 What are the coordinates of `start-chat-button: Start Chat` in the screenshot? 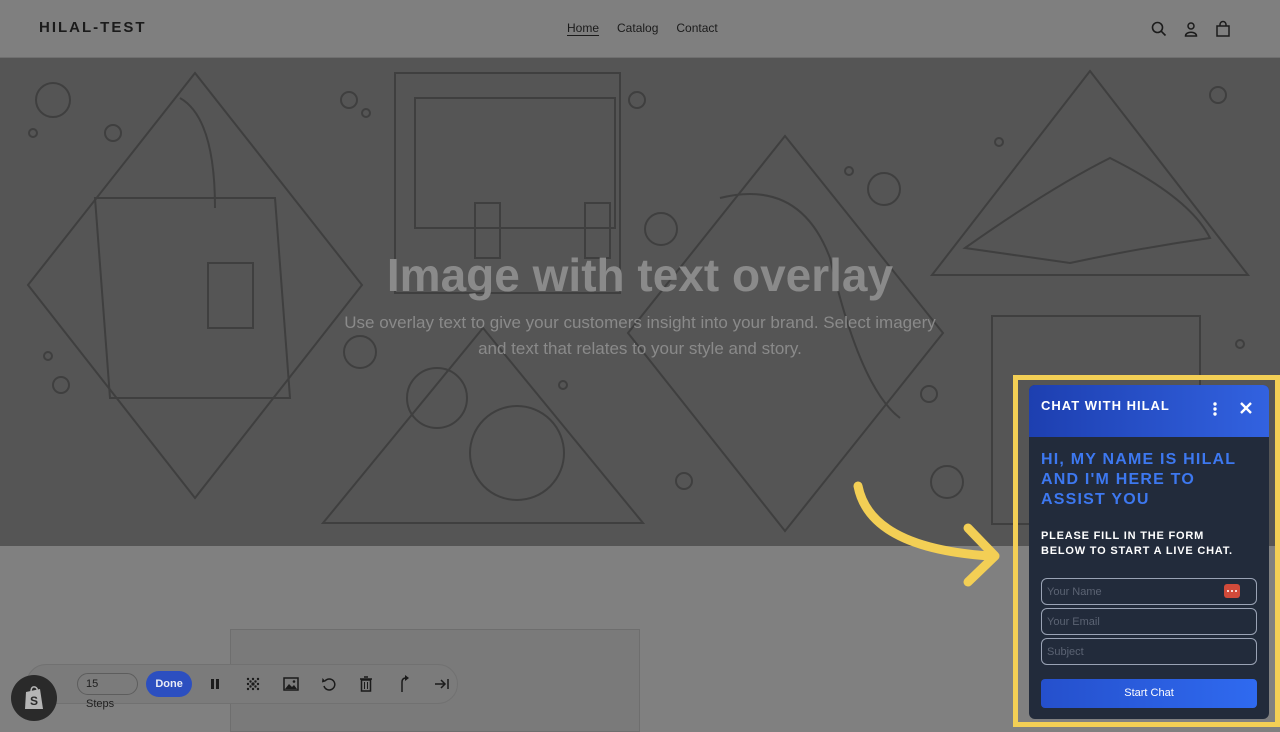 It's located at (1149, 693).